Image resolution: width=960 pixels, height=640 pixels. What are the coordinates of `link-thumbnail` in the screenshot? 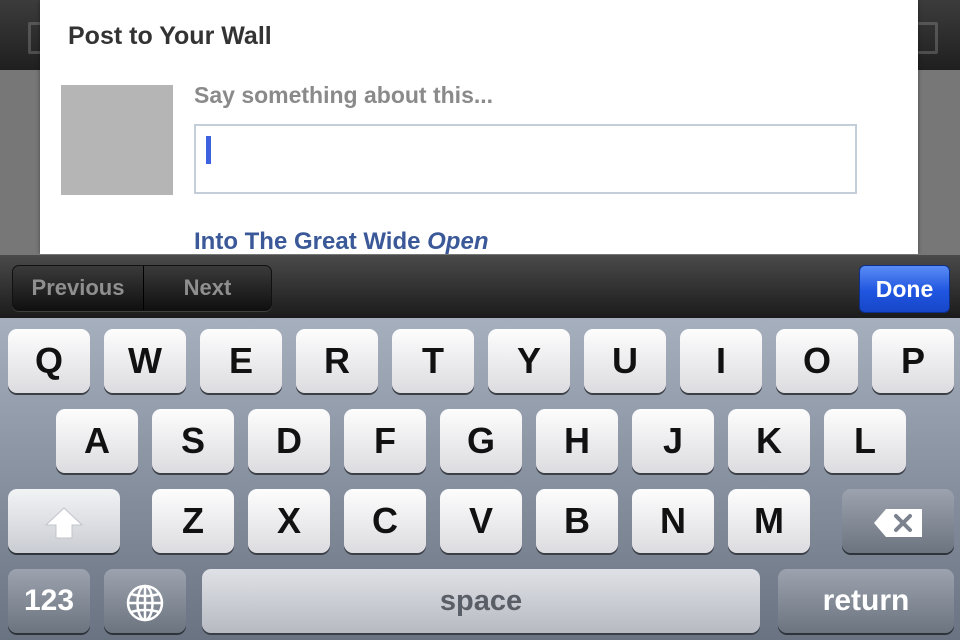 It's located at (117, 140).